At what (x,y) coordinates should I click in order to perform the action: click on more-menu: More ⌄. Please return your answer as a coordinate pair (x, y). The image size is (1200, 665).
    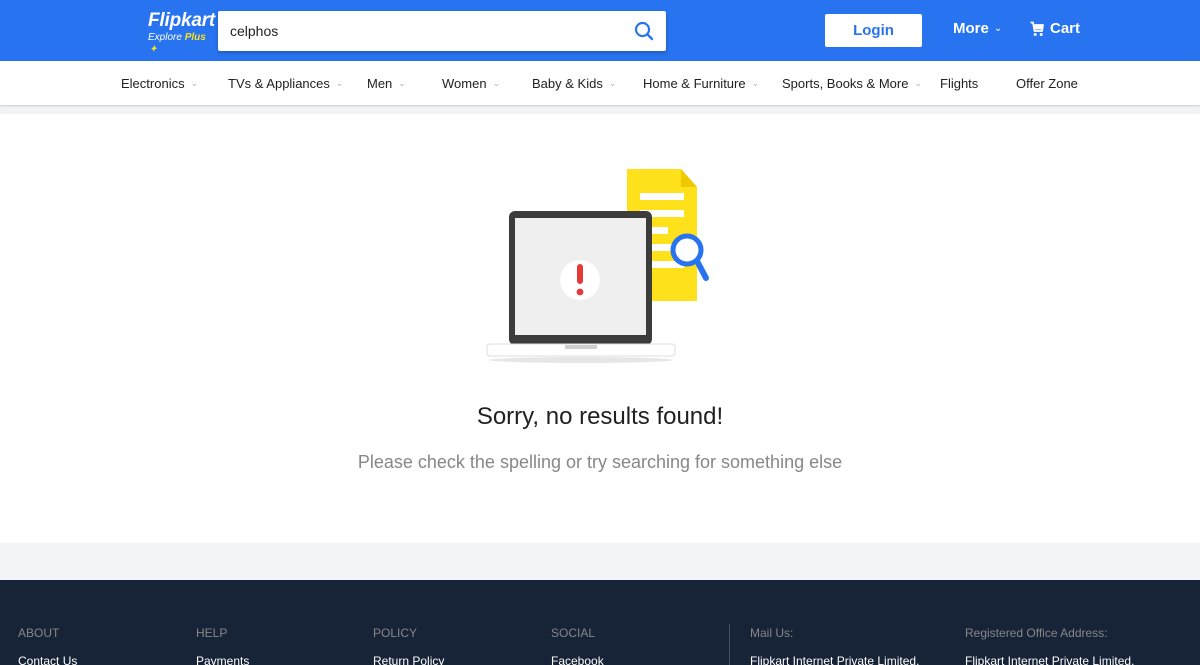
    Looking at the image, I should click on (977, 28).